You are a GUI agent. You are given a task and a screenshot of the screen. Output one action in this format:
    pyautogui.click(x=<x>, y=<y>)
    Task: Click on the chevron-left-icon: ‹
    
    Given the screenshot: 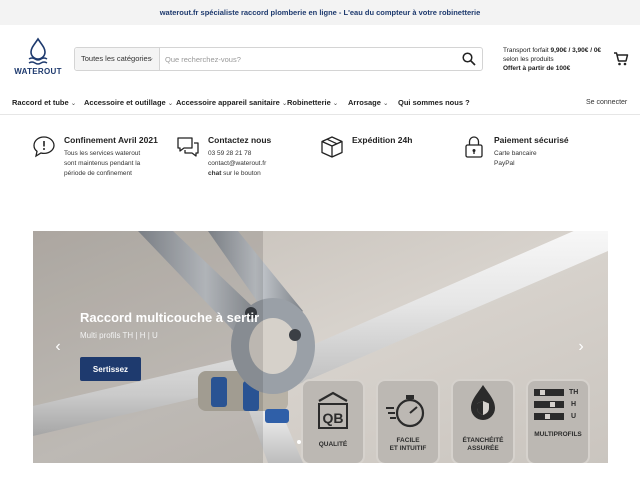 What is the action you would take?
    pyautogui.click(x=58, y=347)
    